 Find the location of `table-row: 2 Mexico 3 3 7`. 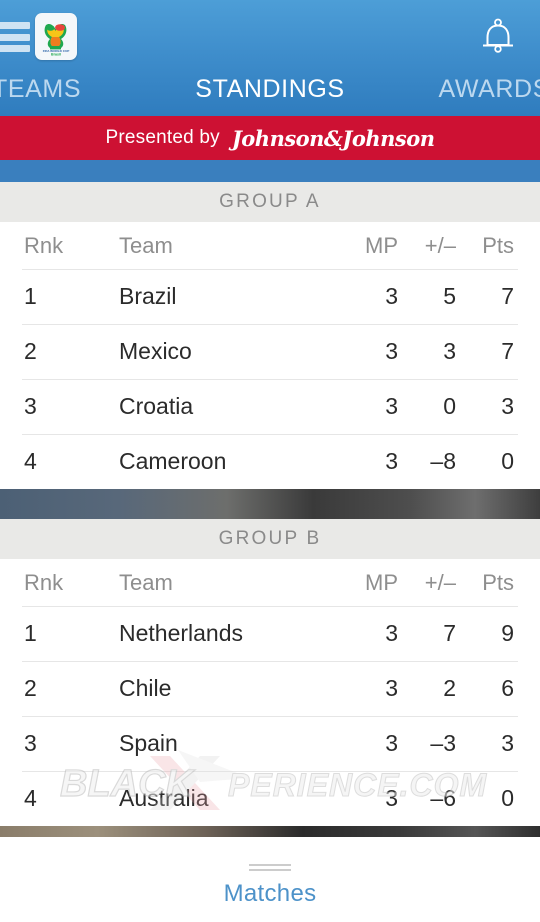

table-row: 2 Mexico 3 3 7 is located at coordinates (270, 351).